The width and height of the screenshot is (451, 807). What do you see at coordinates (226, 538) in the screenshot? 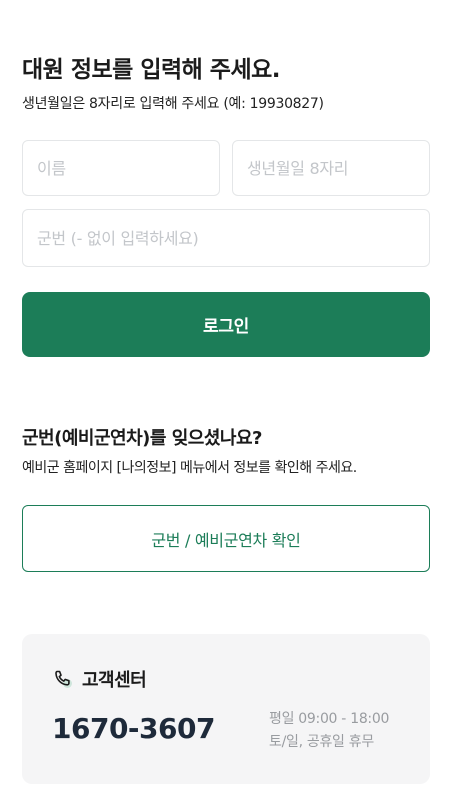
I see `check-service-number-button: 군번 / 예비군연차 확인` at bounding box center [226, 538].